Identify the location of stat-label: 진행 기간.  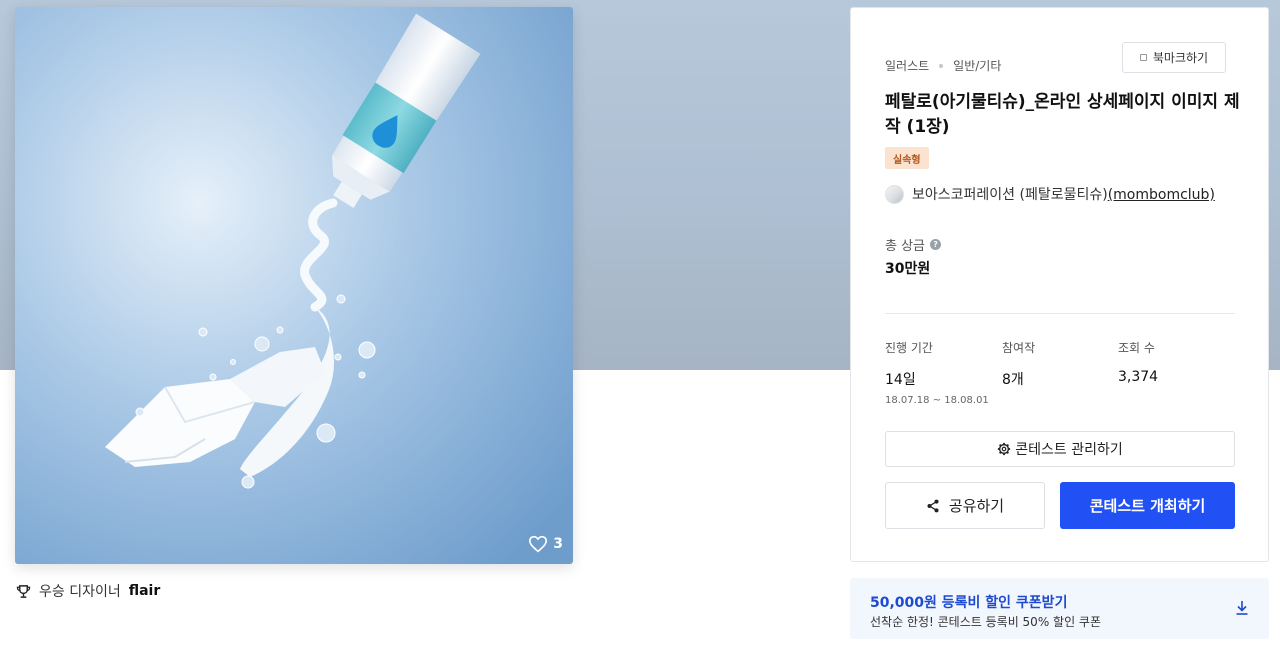
(909, 348).